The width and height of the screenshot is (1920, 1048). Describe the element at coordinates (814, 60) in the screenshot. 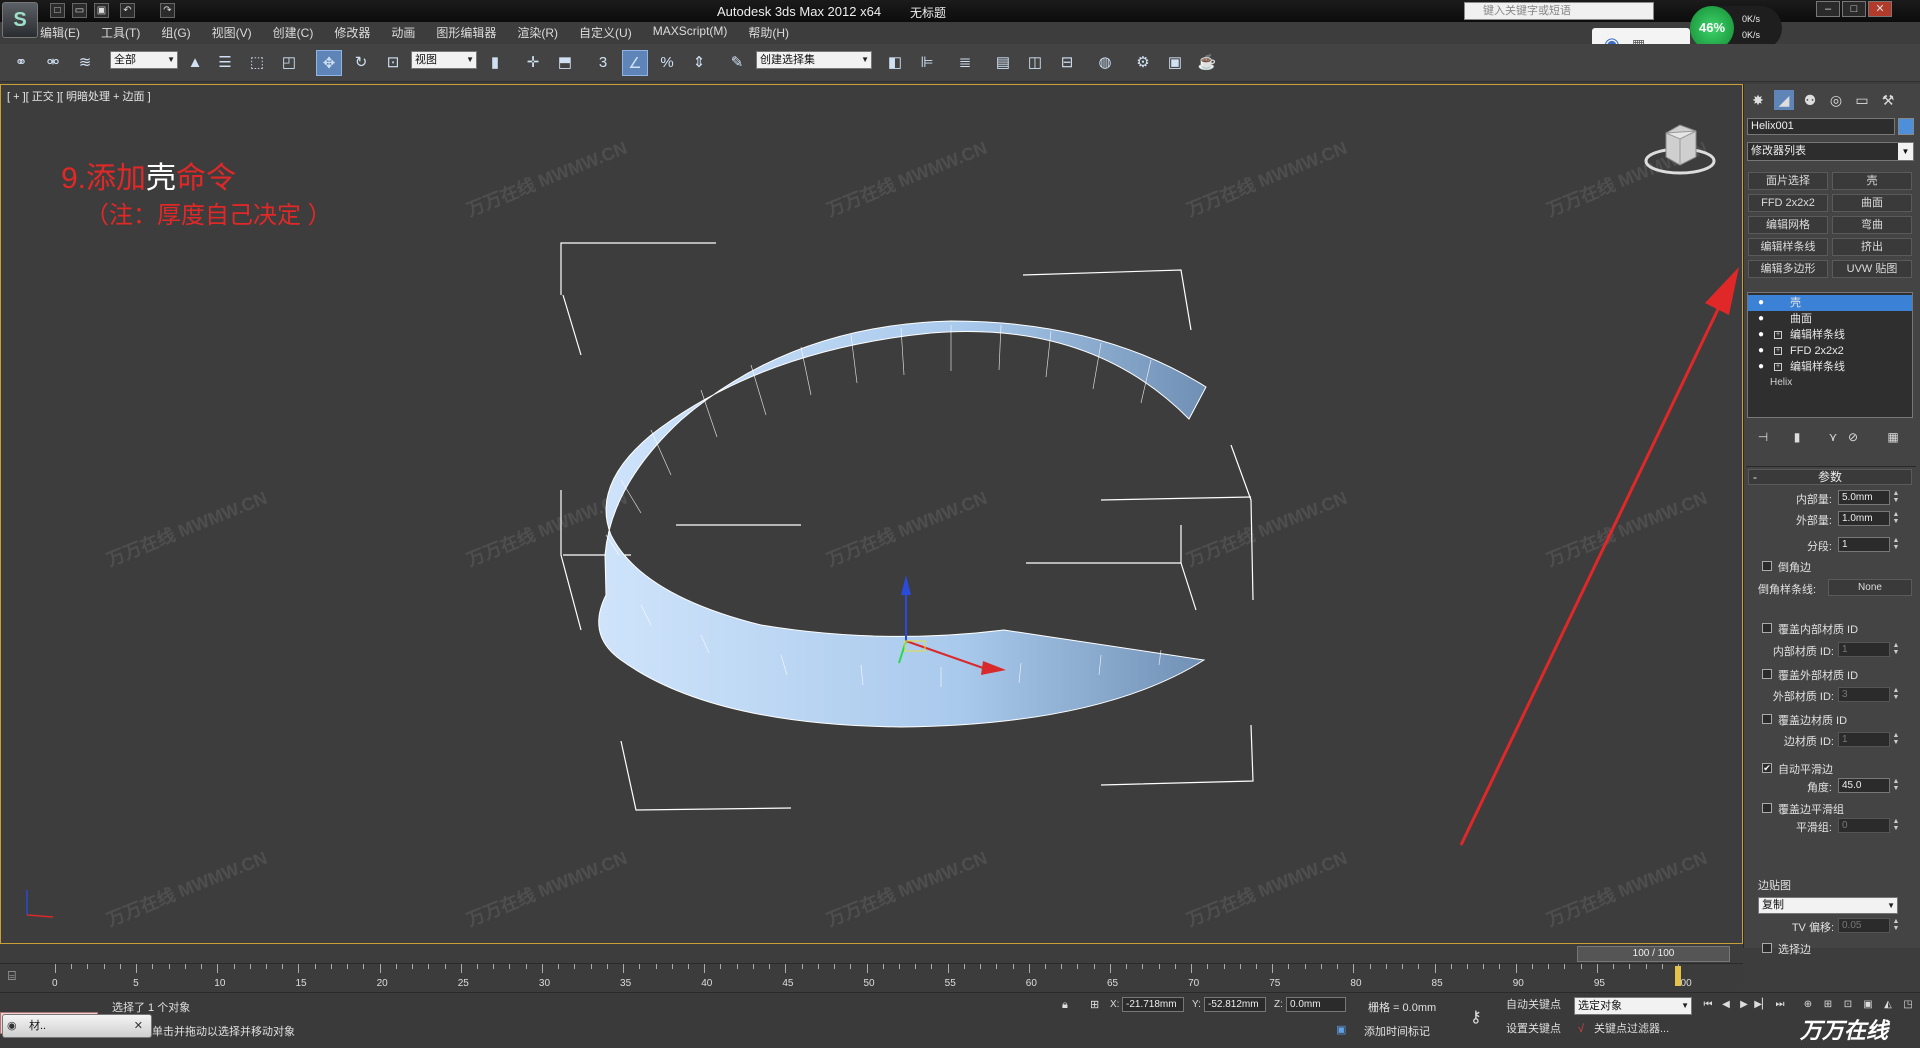

I see `named-selection-dropdown: 创建选择集` at that location.